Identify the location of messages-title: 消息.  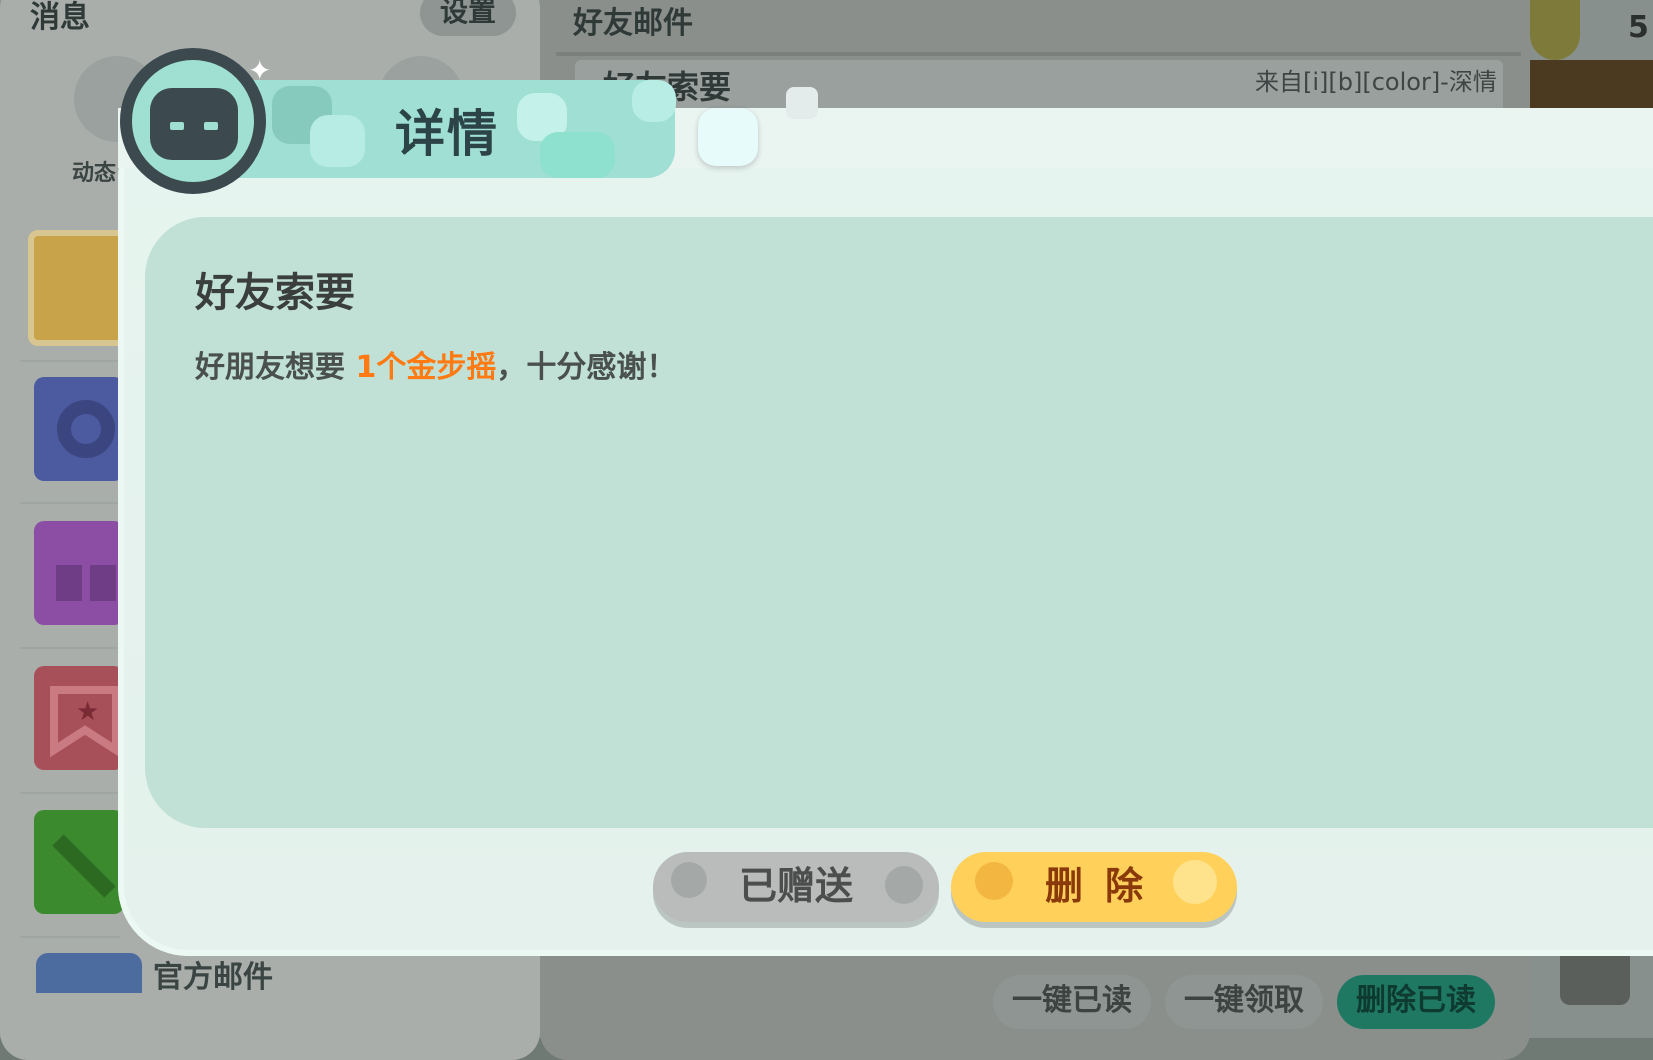
(60, 17).